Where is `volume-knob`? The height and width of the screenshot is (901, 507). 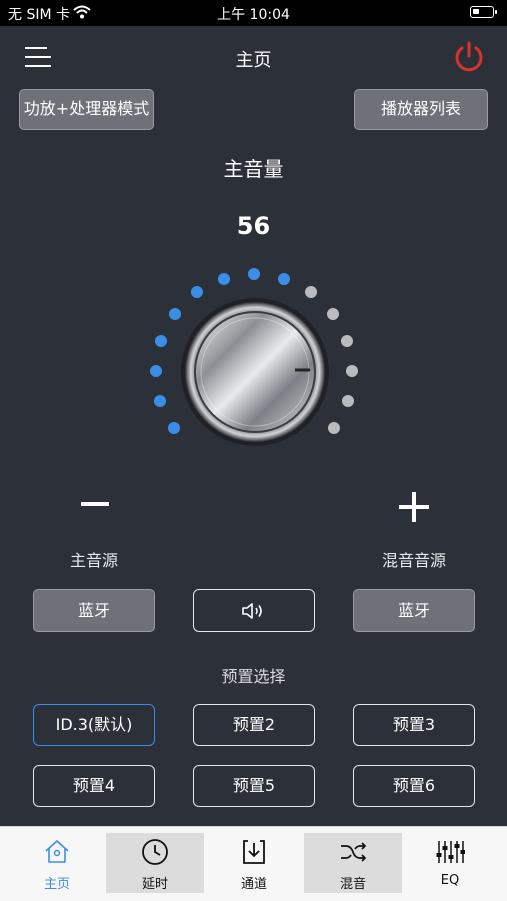
volume-knob is located at coordinates (255, 372).